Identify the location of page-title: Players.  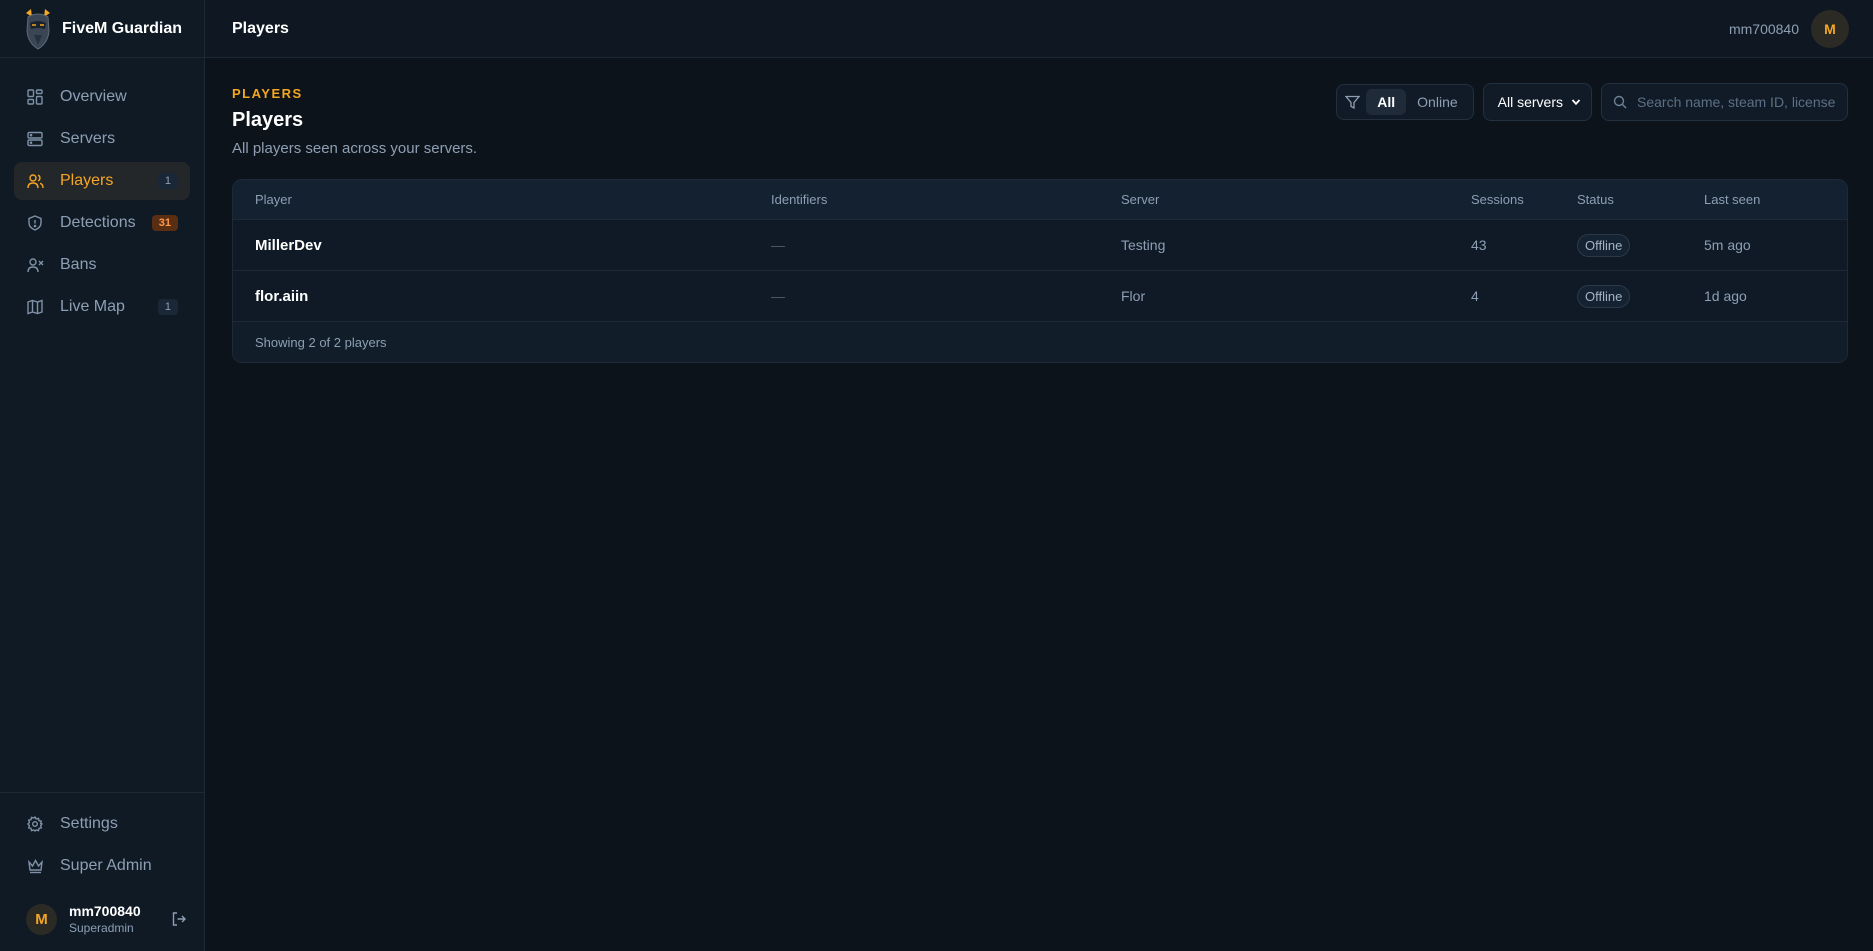
(268, 120).